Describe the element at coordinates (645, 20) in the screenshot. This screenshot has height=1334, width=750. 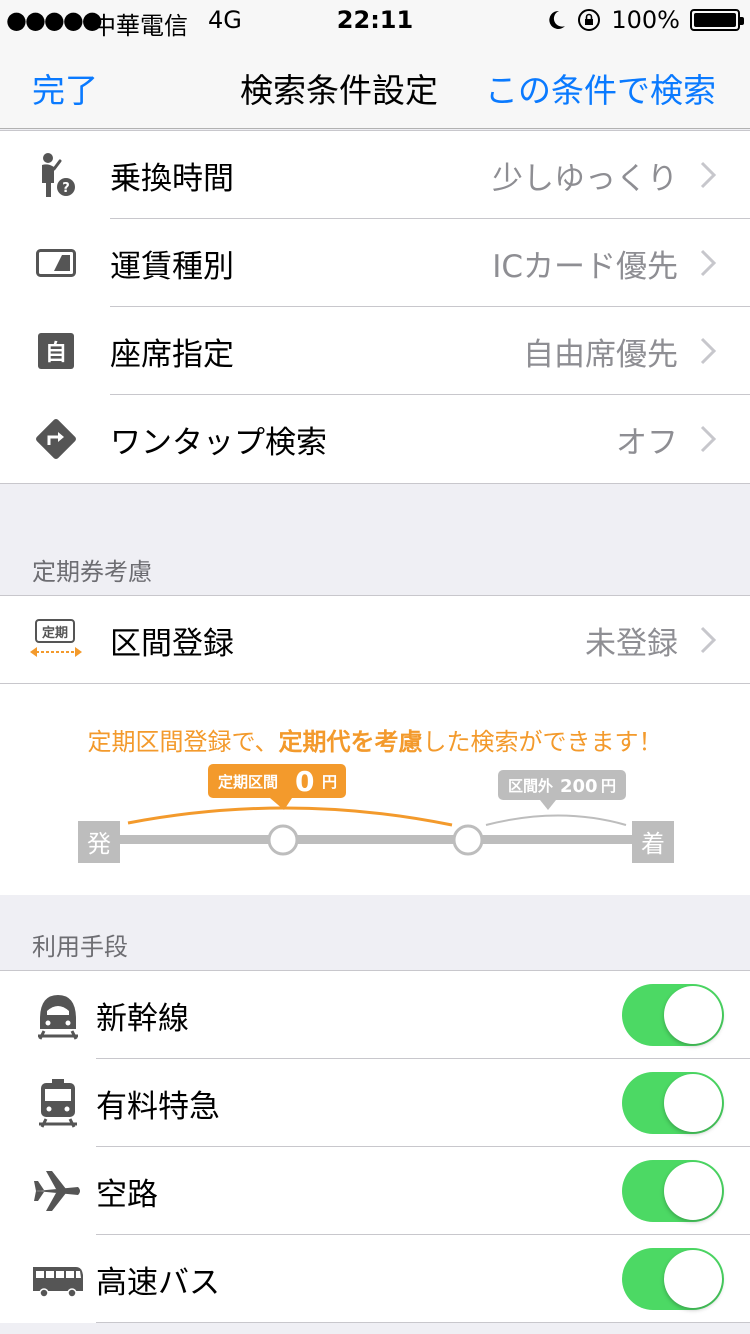
I see `battery-percent: 100%` at that location.